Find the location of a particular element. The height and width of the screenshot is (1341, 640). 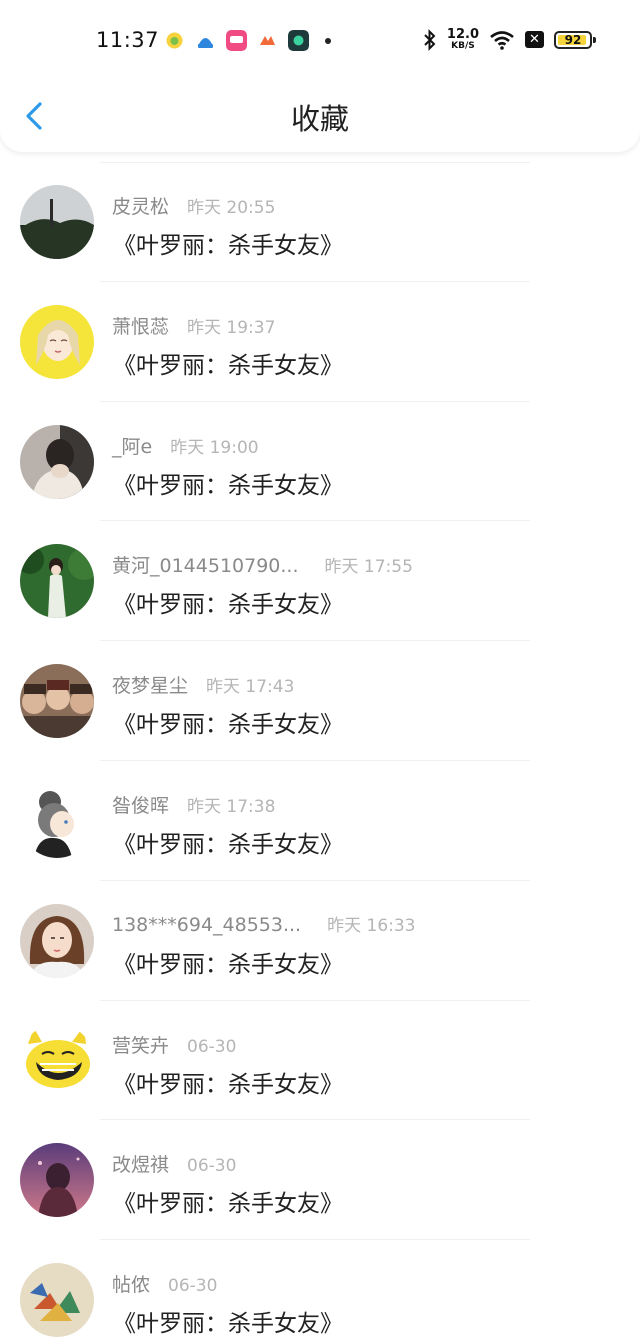

net-speed: 12.0 KB/S is located at coordinates (463, 39).